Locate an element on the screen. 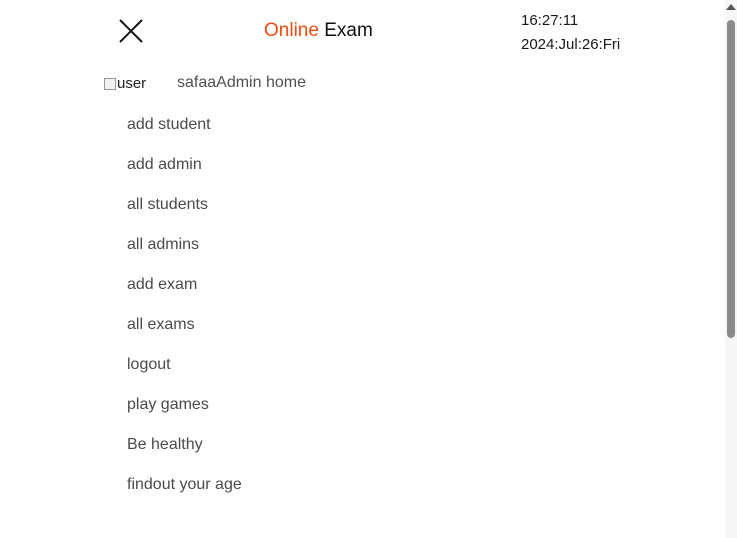  close-icon is located at coordinates (131, 31).